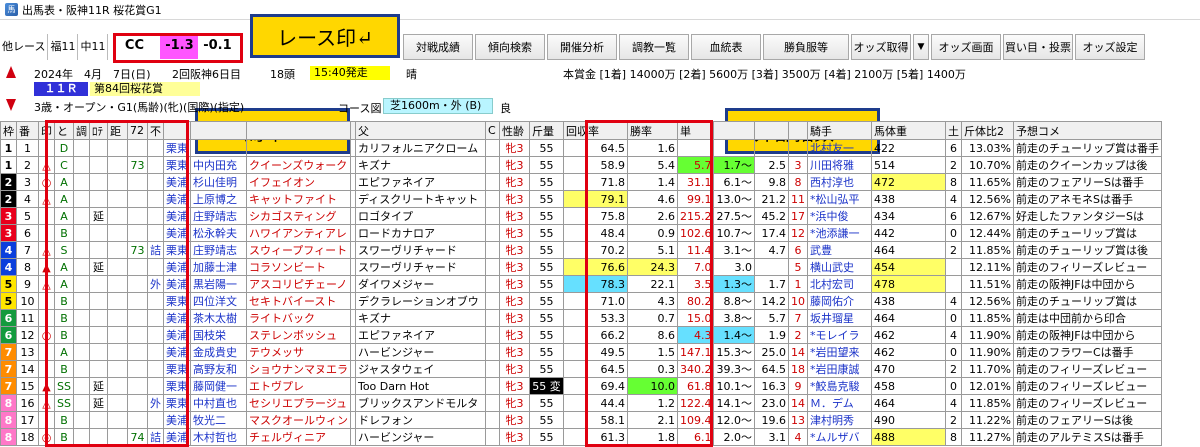 The image size is (1200, 447). What do you see at coordinates (839, 284) in the screenshot?
I see `cell-jockey: 北村宏司` at bounding box center [839, 284].